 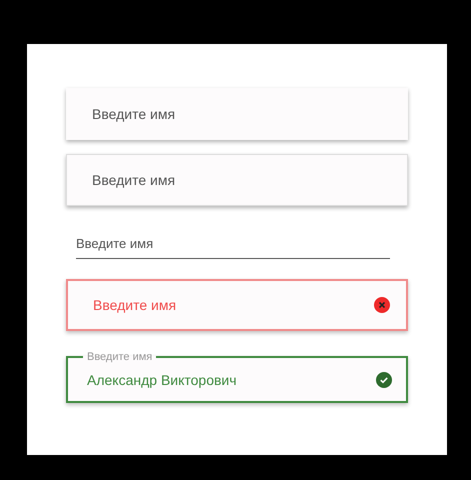 I want to click on error-icon, so click(x=382, y=305).